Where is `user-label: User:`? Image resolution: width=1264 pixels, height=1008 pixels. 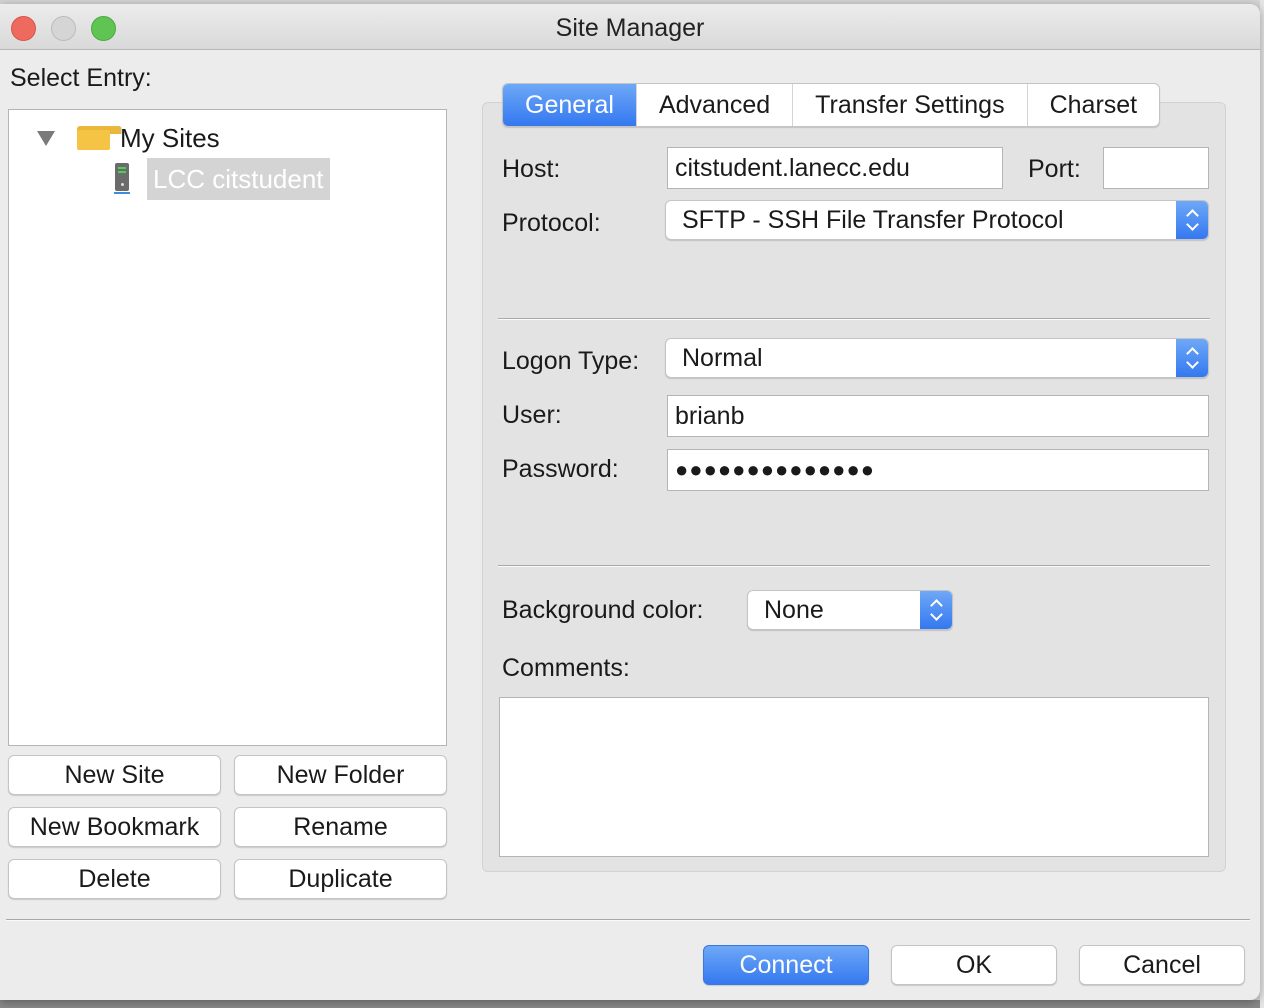
user-label: User: is located at coordinates (532, 415).